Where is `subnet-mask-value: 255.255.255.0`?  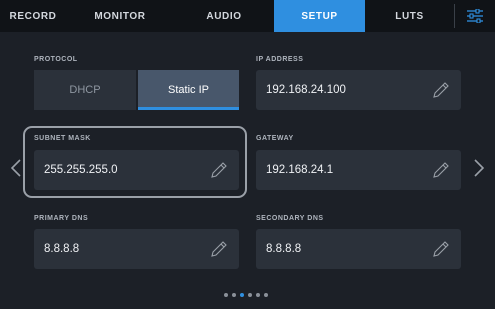
subnet-mask-value: 255.255.255.0 is located at coordinates (81, 170).